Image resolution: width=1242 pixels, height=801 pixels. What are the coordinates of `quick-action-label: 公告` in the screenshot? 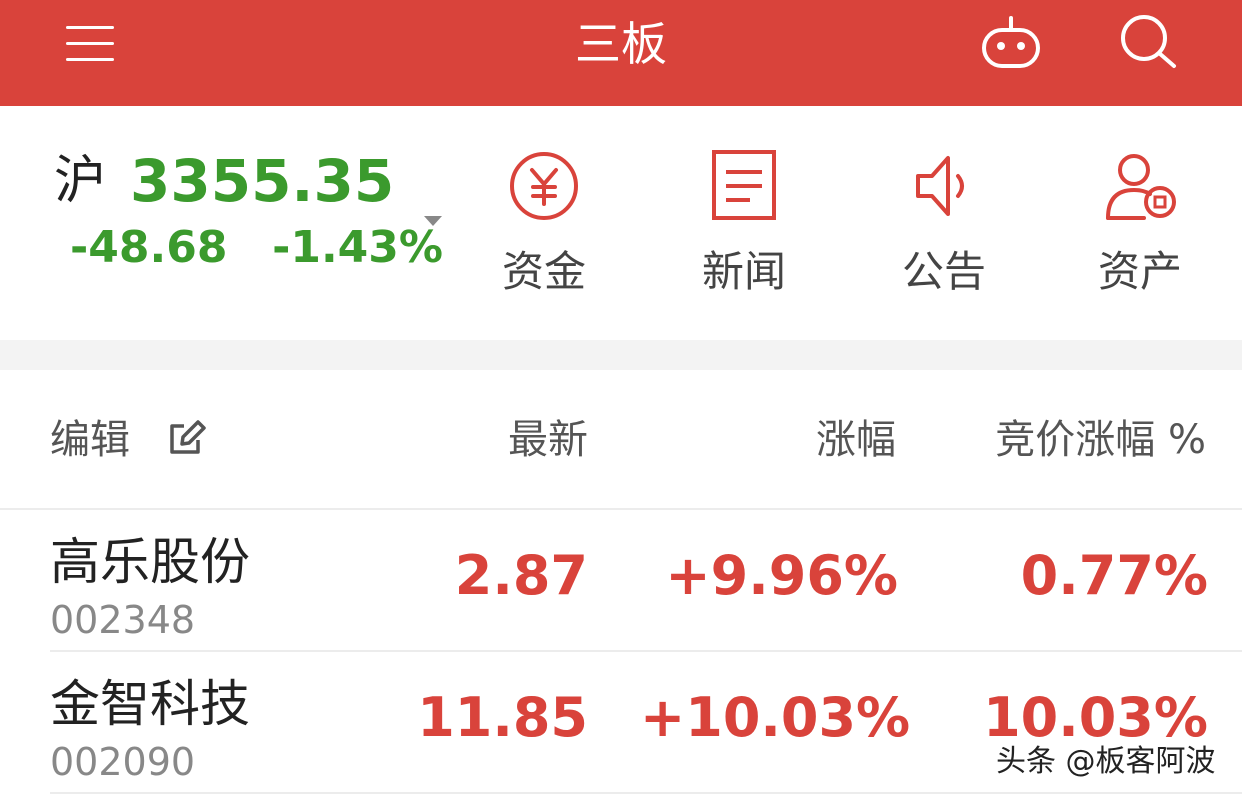 It's located at (943, 271).